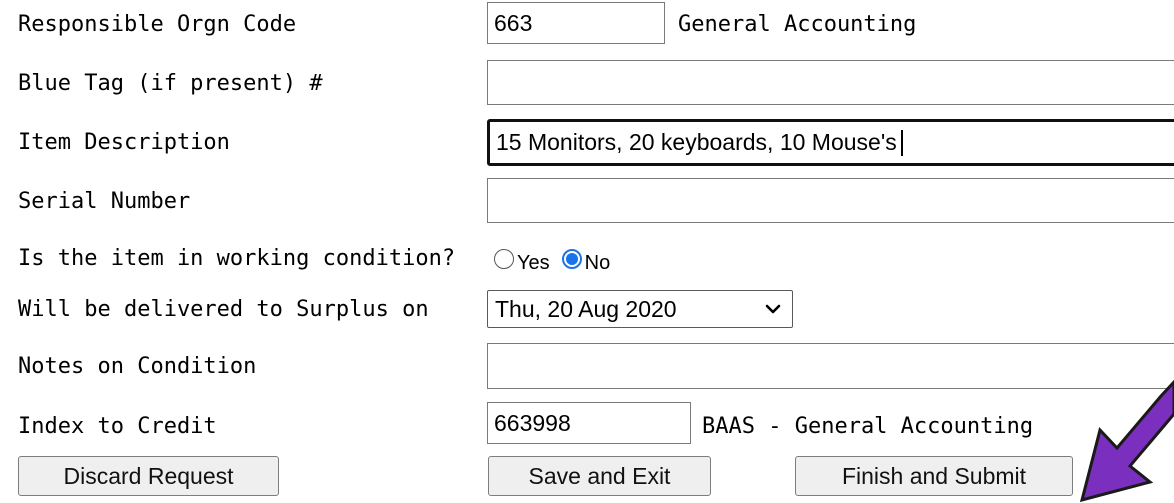 This screenshot has width=1174, height=503. I want to click on blue-tag-label: Blue Tag (if present) #, so click(170, 83).